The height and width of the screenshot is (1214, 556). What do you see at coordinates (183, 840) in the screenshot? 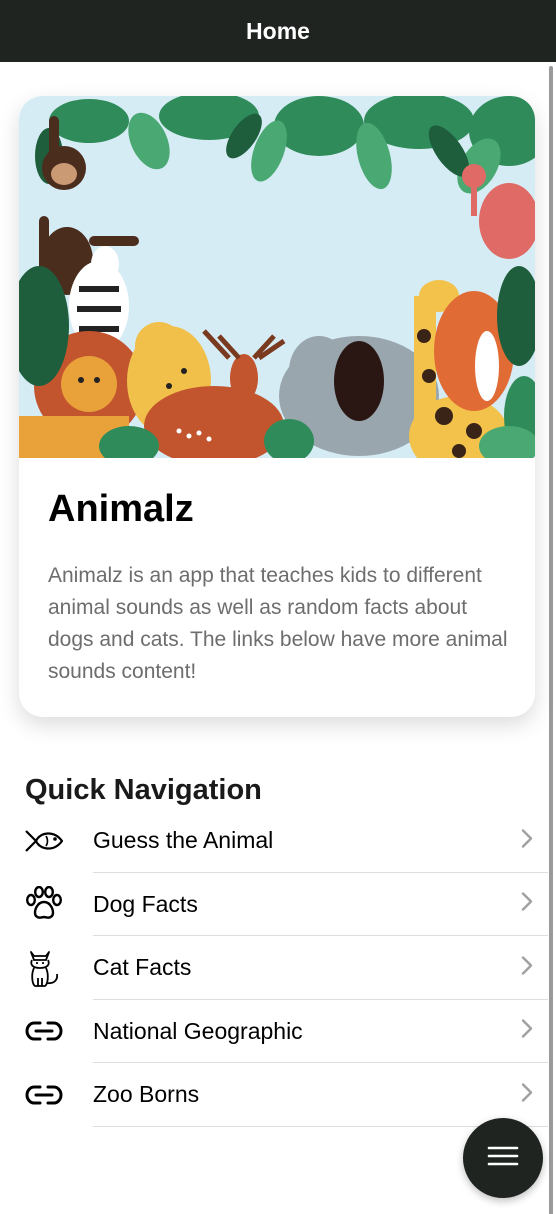
I see `nav-item-label: Guess the Animal` at bounding box center [183, 840].